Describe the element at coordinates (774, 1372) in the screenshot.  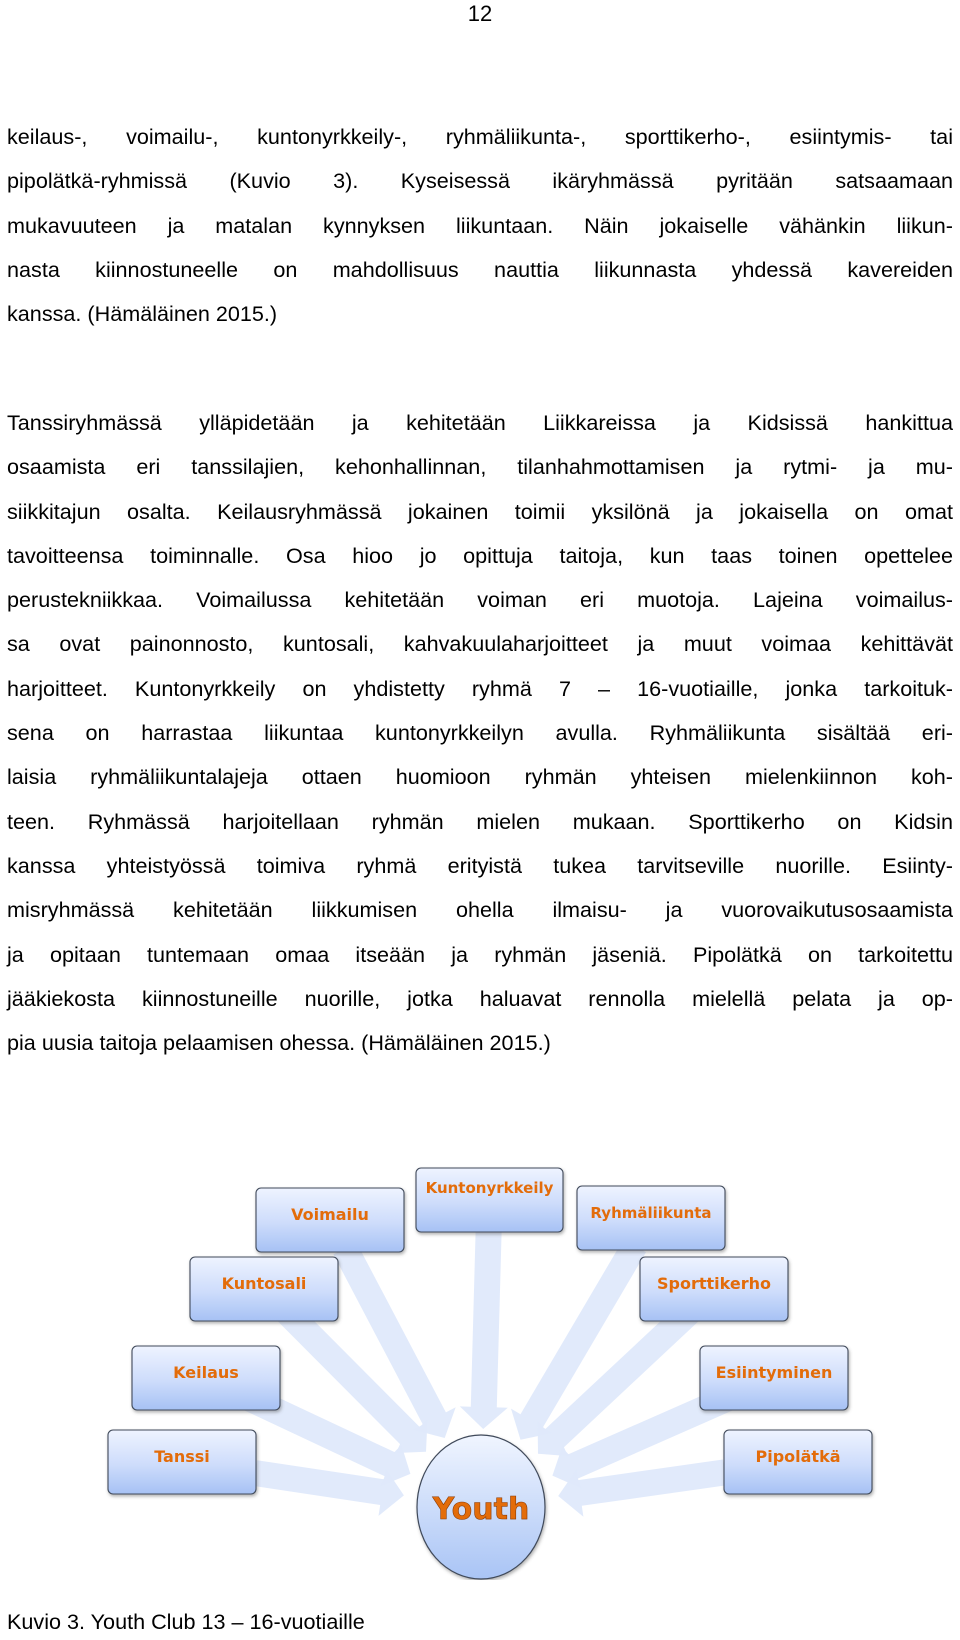
I see `node-label: Esiintyminen` at that location.